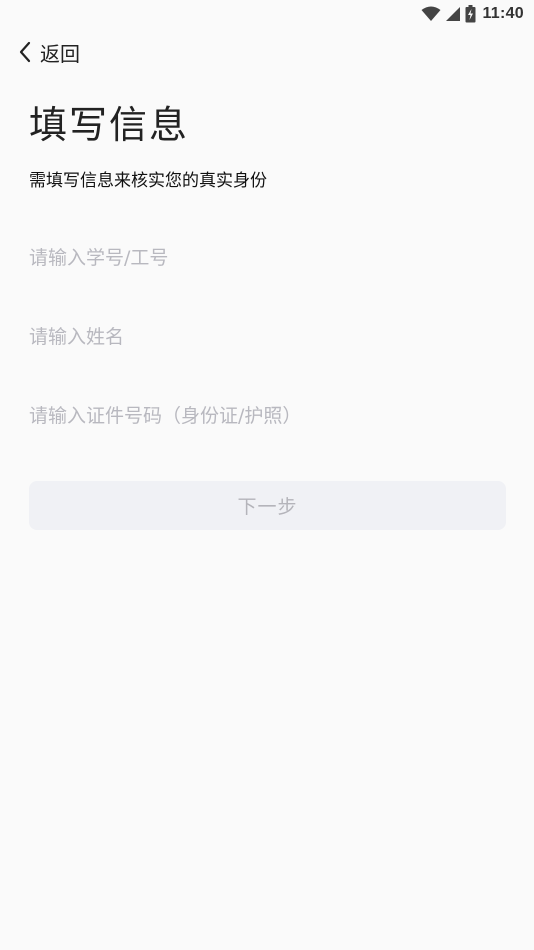  Describe the element at coordinates (470, 14) in the screenshot. I see `battery-icon` at that location.